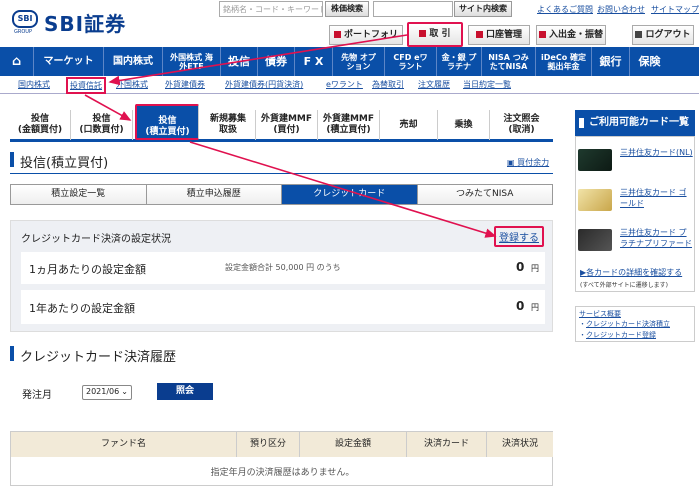 This screenshot has height=486, width=699. I want to click on card-gold-image, so click(595, 200).